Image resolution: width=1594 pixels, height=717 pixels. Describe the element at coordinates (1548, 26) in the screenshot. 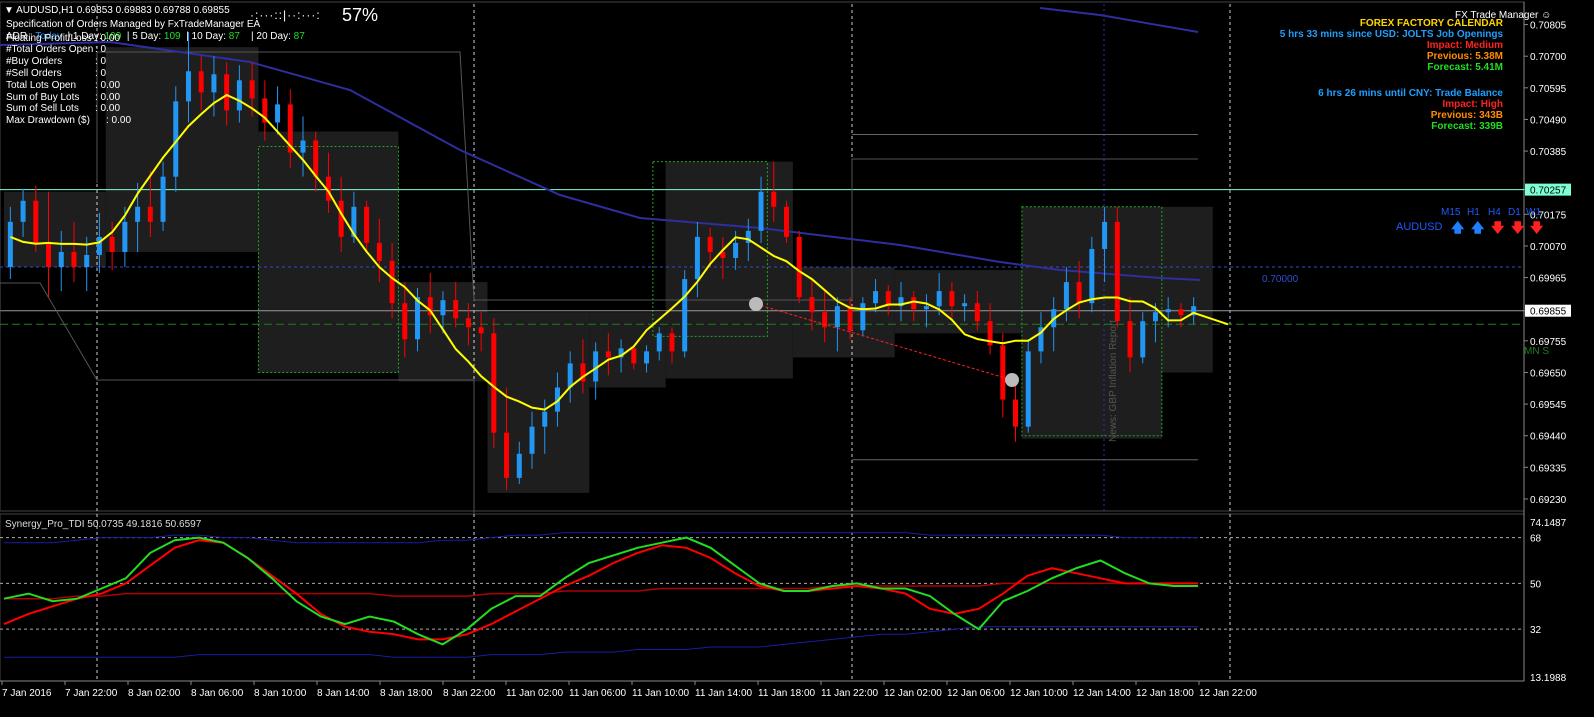

I see `price-tick-label: 0.70805` at that location.